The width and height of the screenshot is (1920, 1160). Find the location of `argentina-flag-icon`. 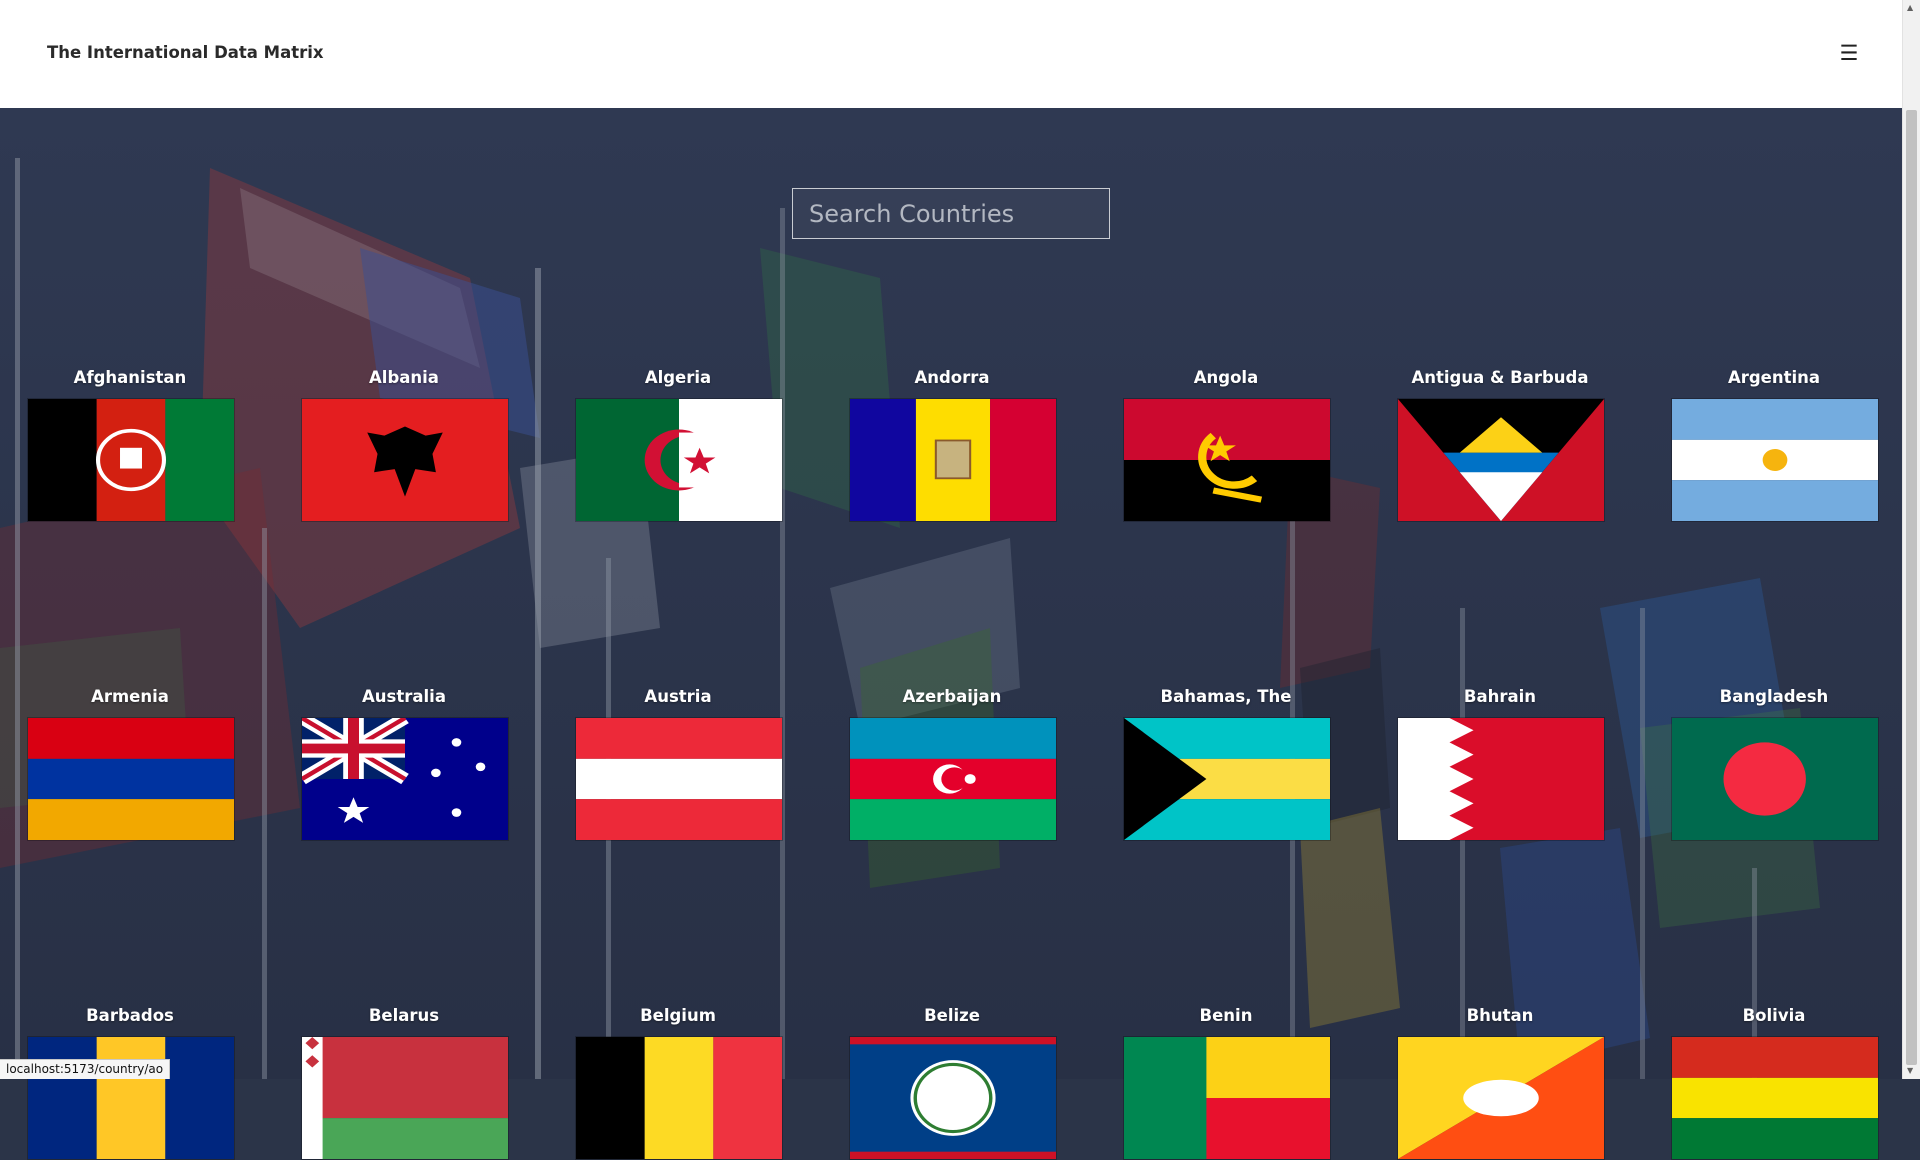

argentina-flag-icon is located at coordinates (1775, 460).